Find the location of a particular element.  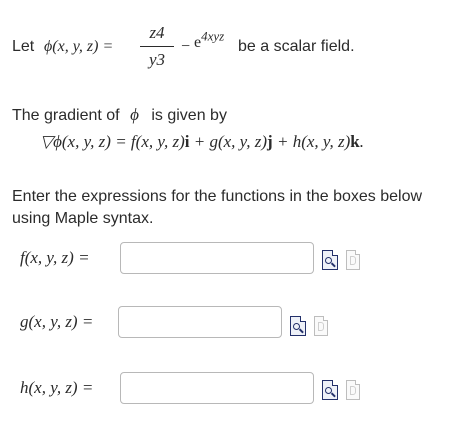

f-field-row: f(x, y, z) = is located at coordinates (240, 259).